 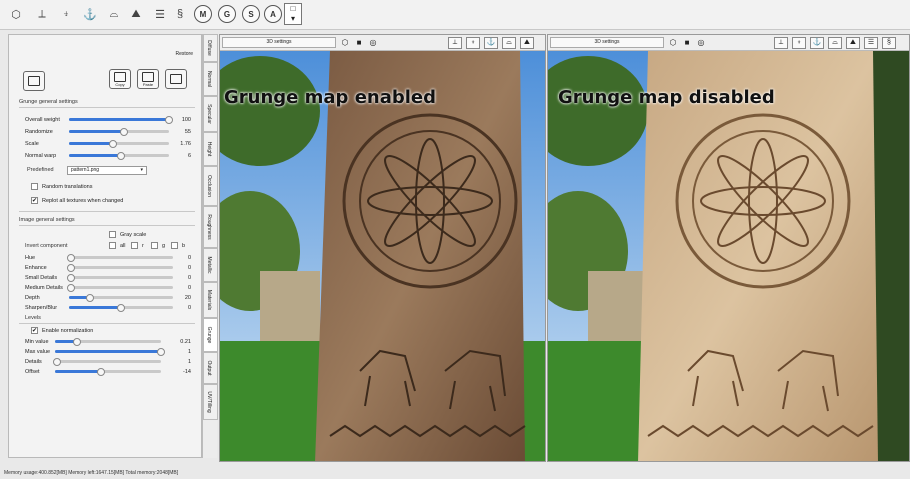 I want to click on predefined-select: pattern1.png ▾, so click(x=107, y=170).